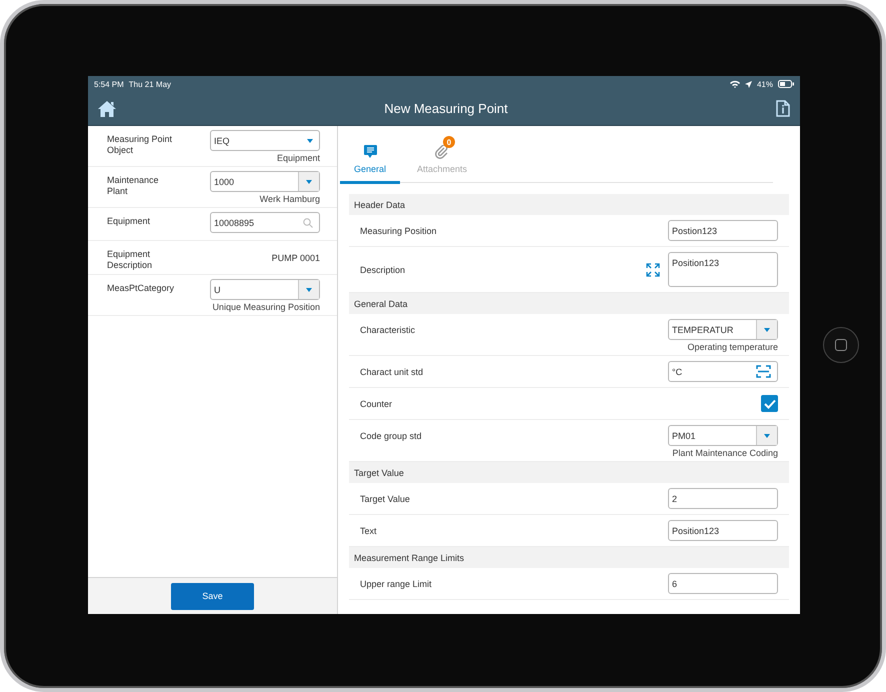 The height and width of the screenshot is (692, 886). What do you see at coordinates (446, 108) in the screenshot?
I see `page-title: New Measuring Point` at bounding box center [446, 108].